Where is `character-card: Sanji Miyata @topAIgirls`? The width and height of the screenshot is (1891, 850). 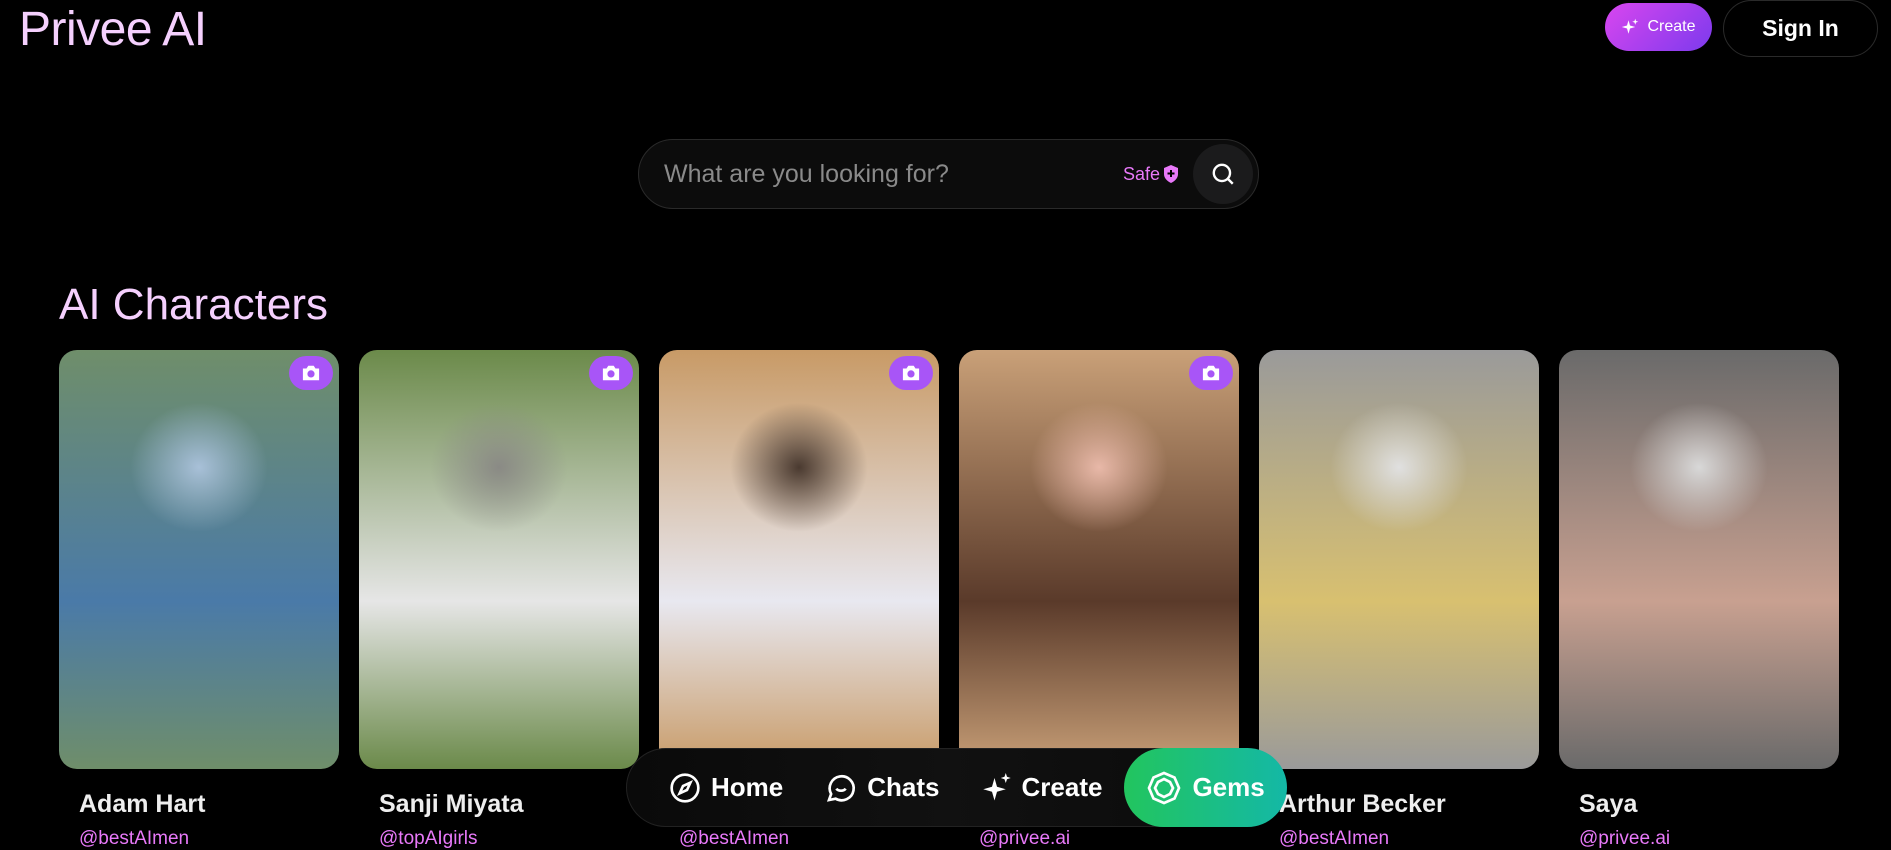 character-card: Sanji Miyata @topAIgirls is located at coordinates (499, 599).